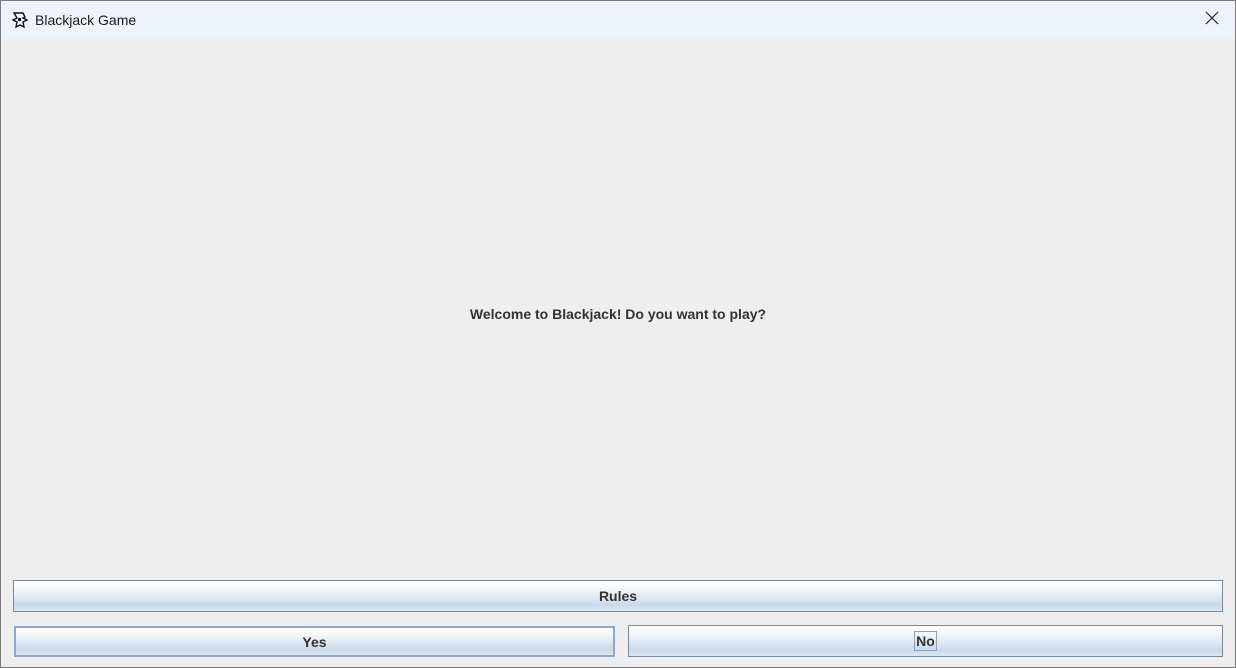 This screenshot has width=1236, height=668. I want to click on title-bar: Blackjack Game, so click(618, 20).